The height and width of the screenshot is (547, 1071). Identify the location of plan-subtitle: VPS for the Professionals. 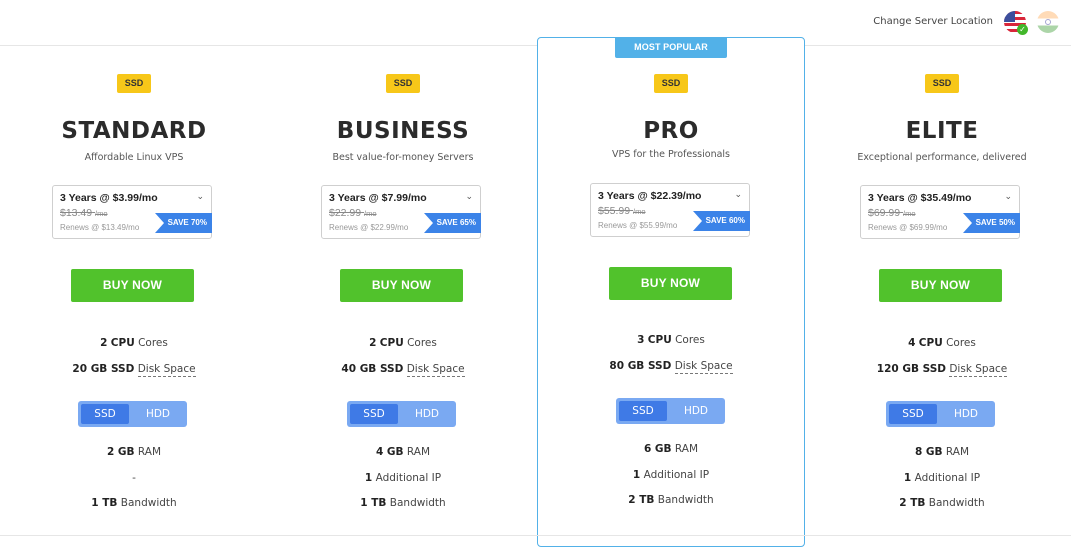
(670, 154).